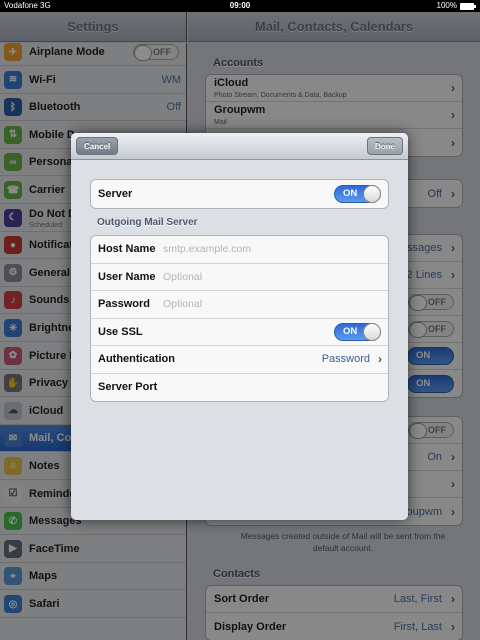 The width and height of the screenshot is (480, 640). What do you see at coordinates (182, 304) in the screenshot?
I see `password-field: Optional` at bounding box center [182, 304].